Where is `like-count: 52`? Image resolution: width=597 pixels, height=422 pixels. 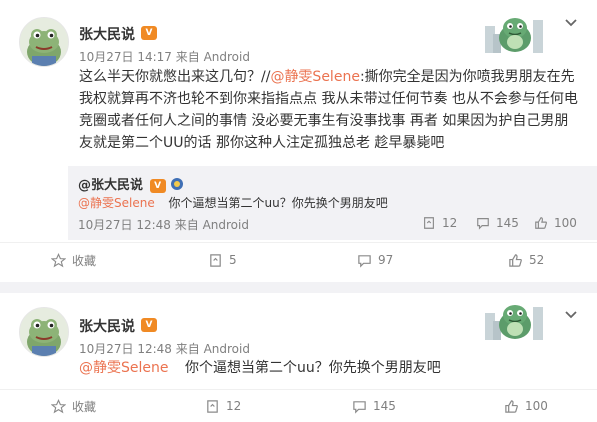
like-count: 52 is located at coordinates (537, 260).